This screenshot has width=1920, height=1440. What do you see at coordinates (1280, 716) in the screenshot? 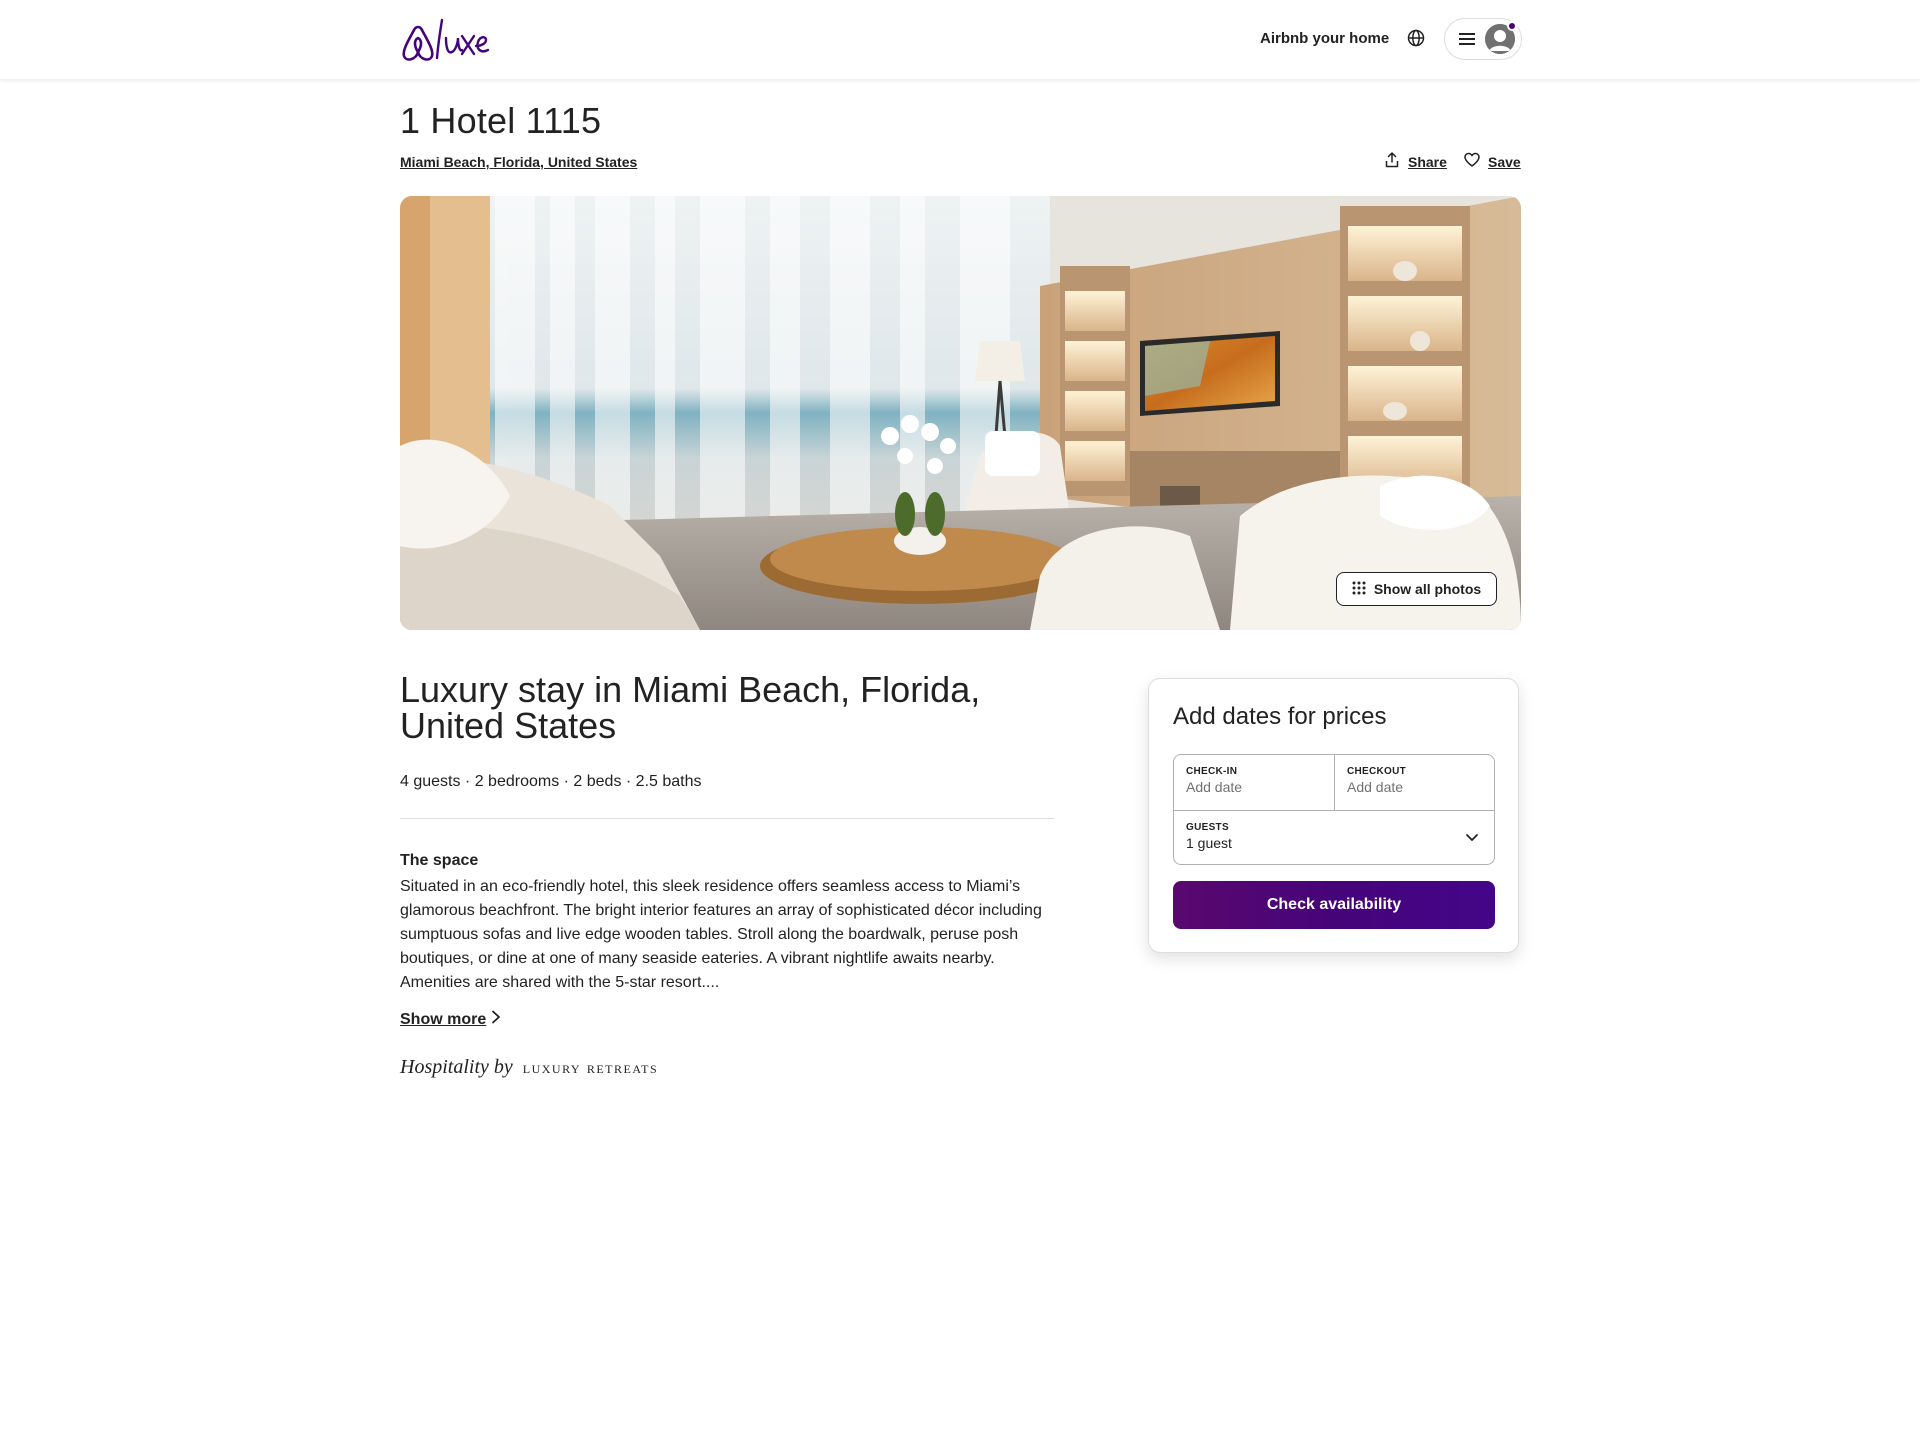
I see `booking-card-title: Add dates for prices` at bounding box center [1280, 716].